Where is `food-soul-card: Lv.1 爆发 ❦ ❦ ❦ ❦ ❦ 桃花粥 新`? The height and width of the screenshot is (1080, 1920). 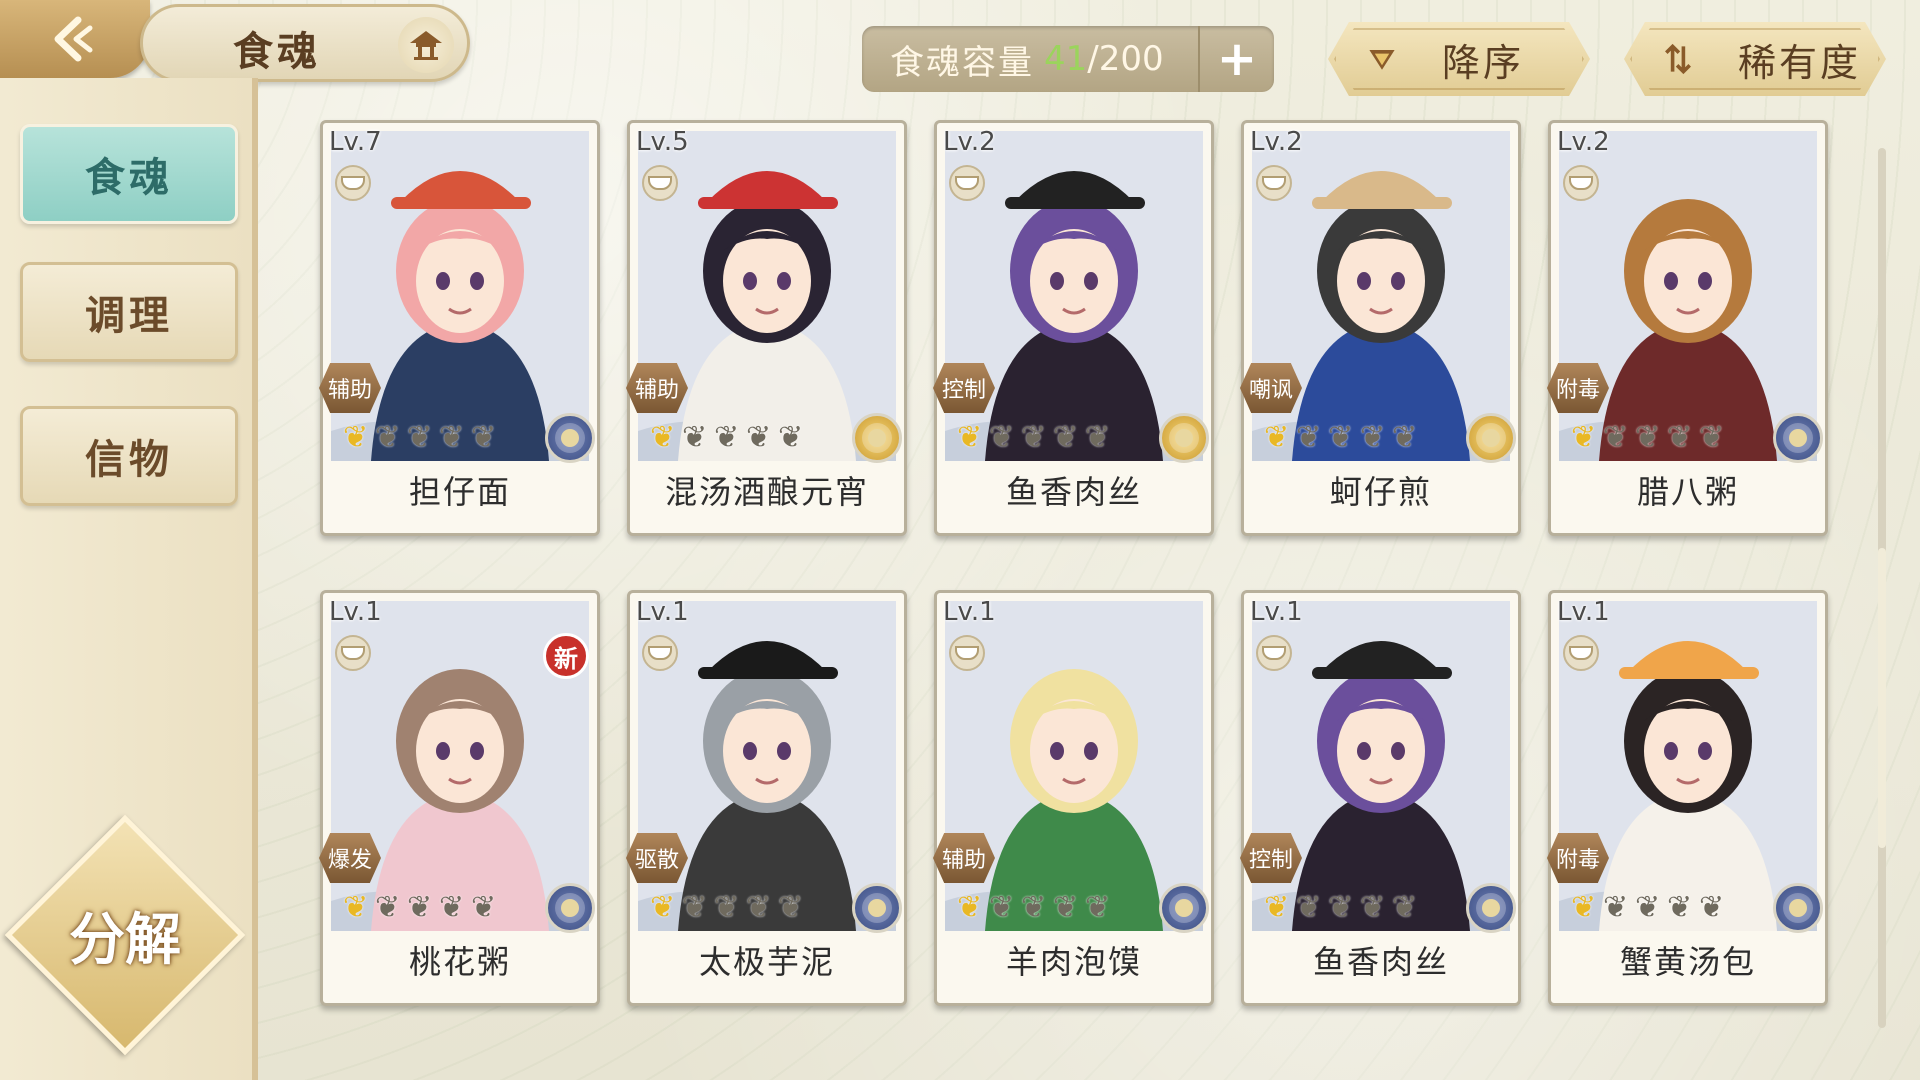 food-soul-card: Lv.1 爆发 ❦ ❦ ❦ ❦ ❦ 桃花粥 新 is located at coordinates (459, 798).